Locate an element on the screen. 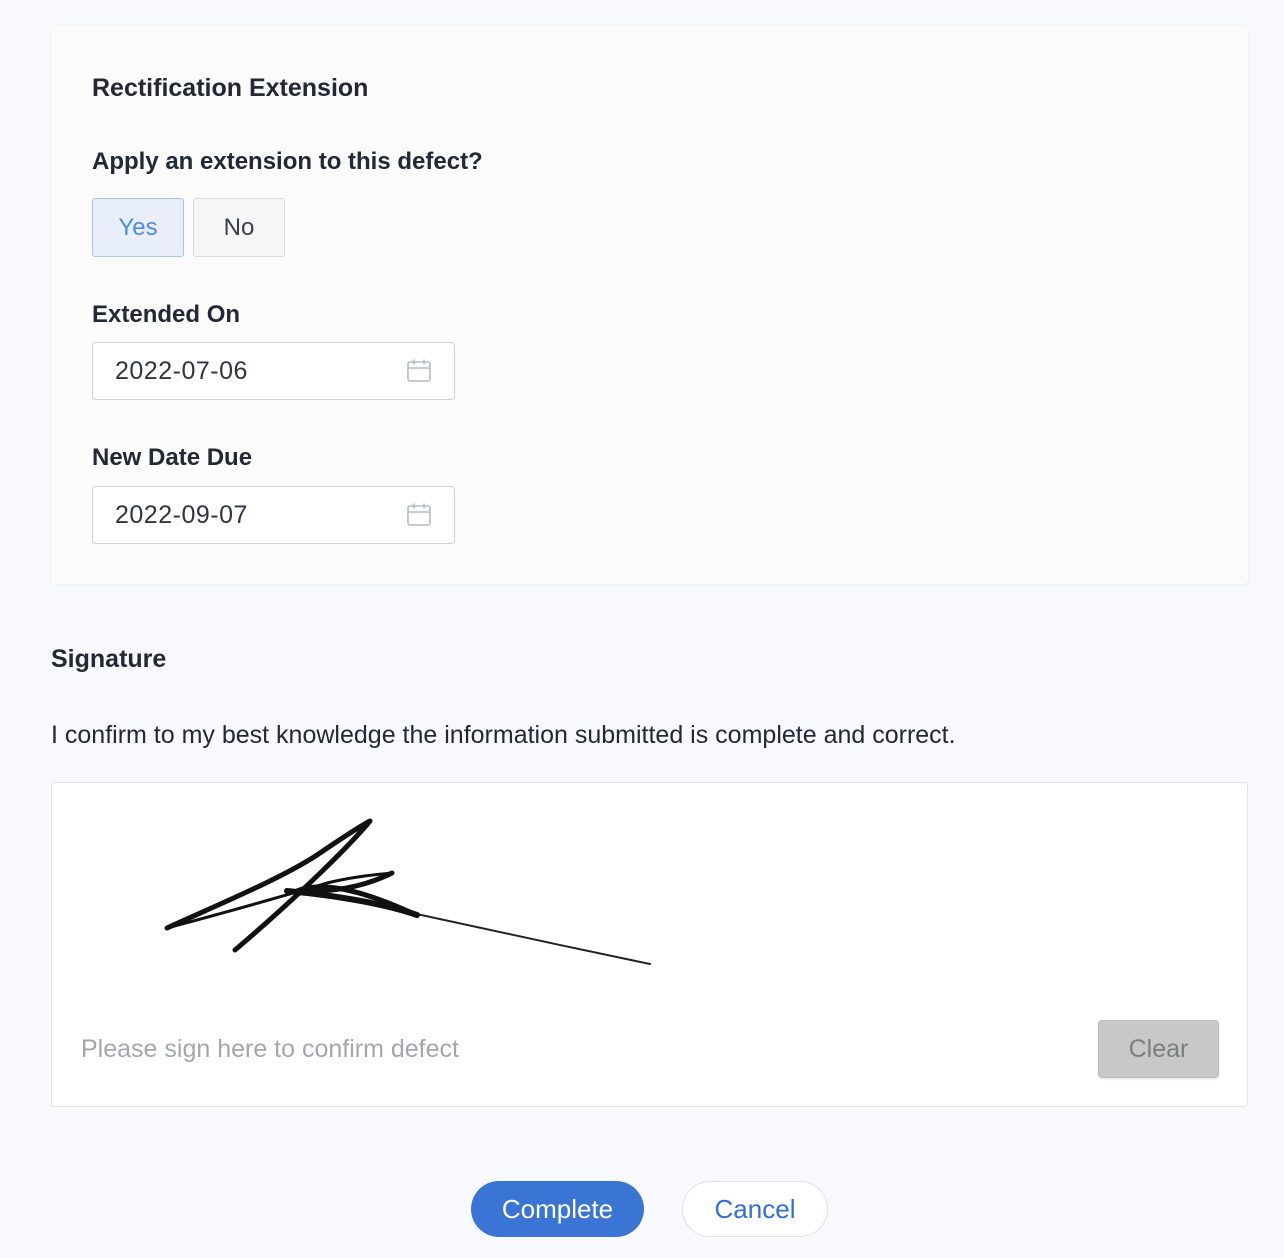  complete-button: Complete is located at coordinates (557, 1209).